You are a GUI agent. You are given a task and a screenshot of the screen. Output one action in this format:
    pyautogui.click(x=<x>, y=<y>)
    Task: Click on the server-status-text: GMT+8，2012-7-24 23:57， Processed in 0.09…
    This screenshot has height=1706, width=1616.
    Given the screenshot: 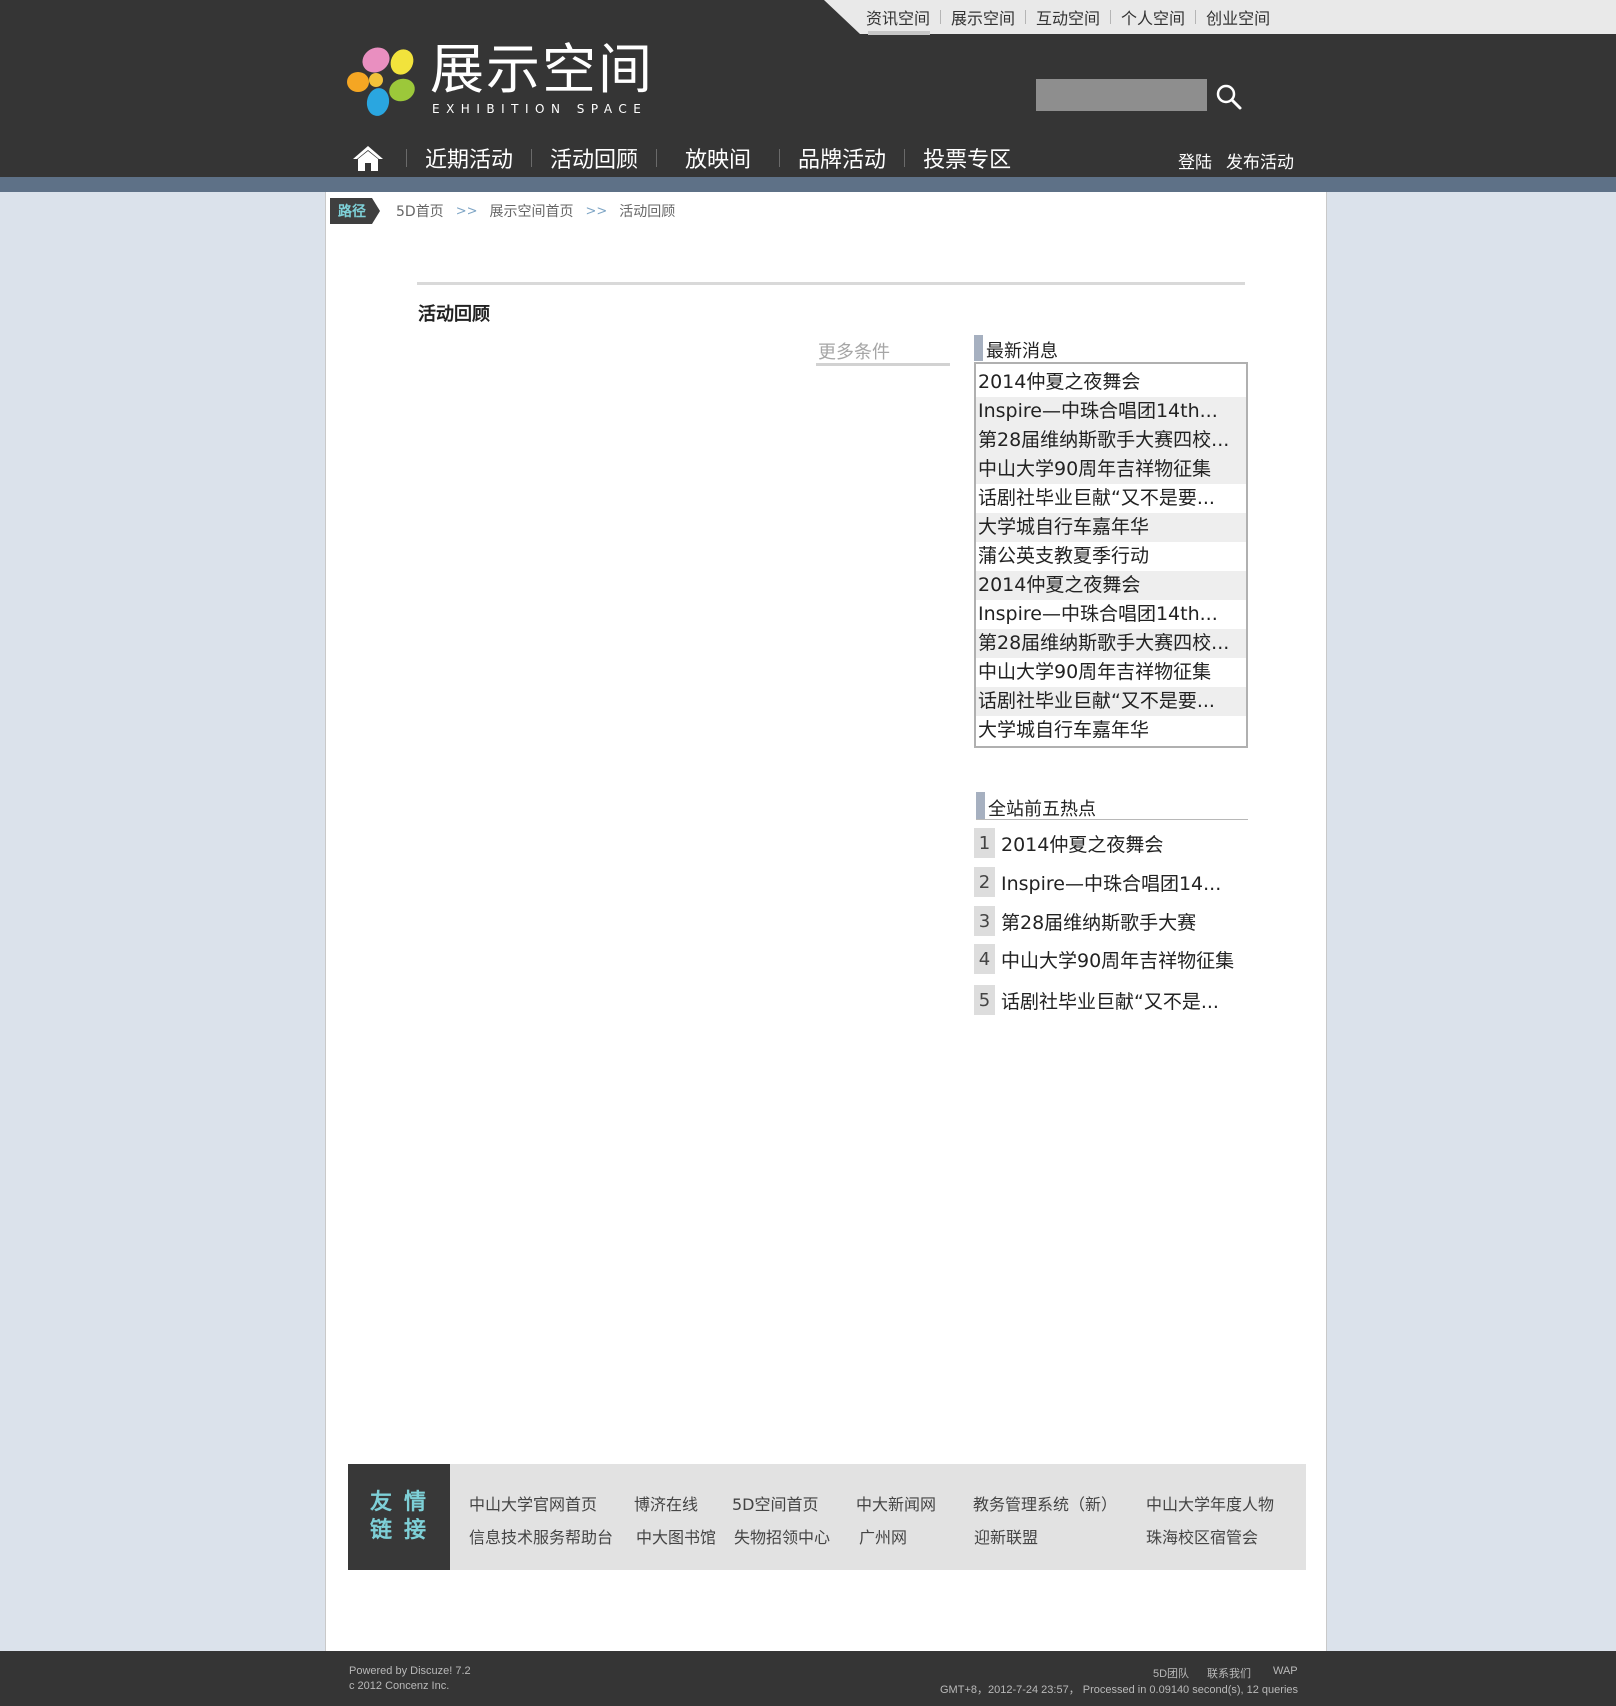 What is the action you would take?
    pyautogui.click(x=1119, y=1690)
    